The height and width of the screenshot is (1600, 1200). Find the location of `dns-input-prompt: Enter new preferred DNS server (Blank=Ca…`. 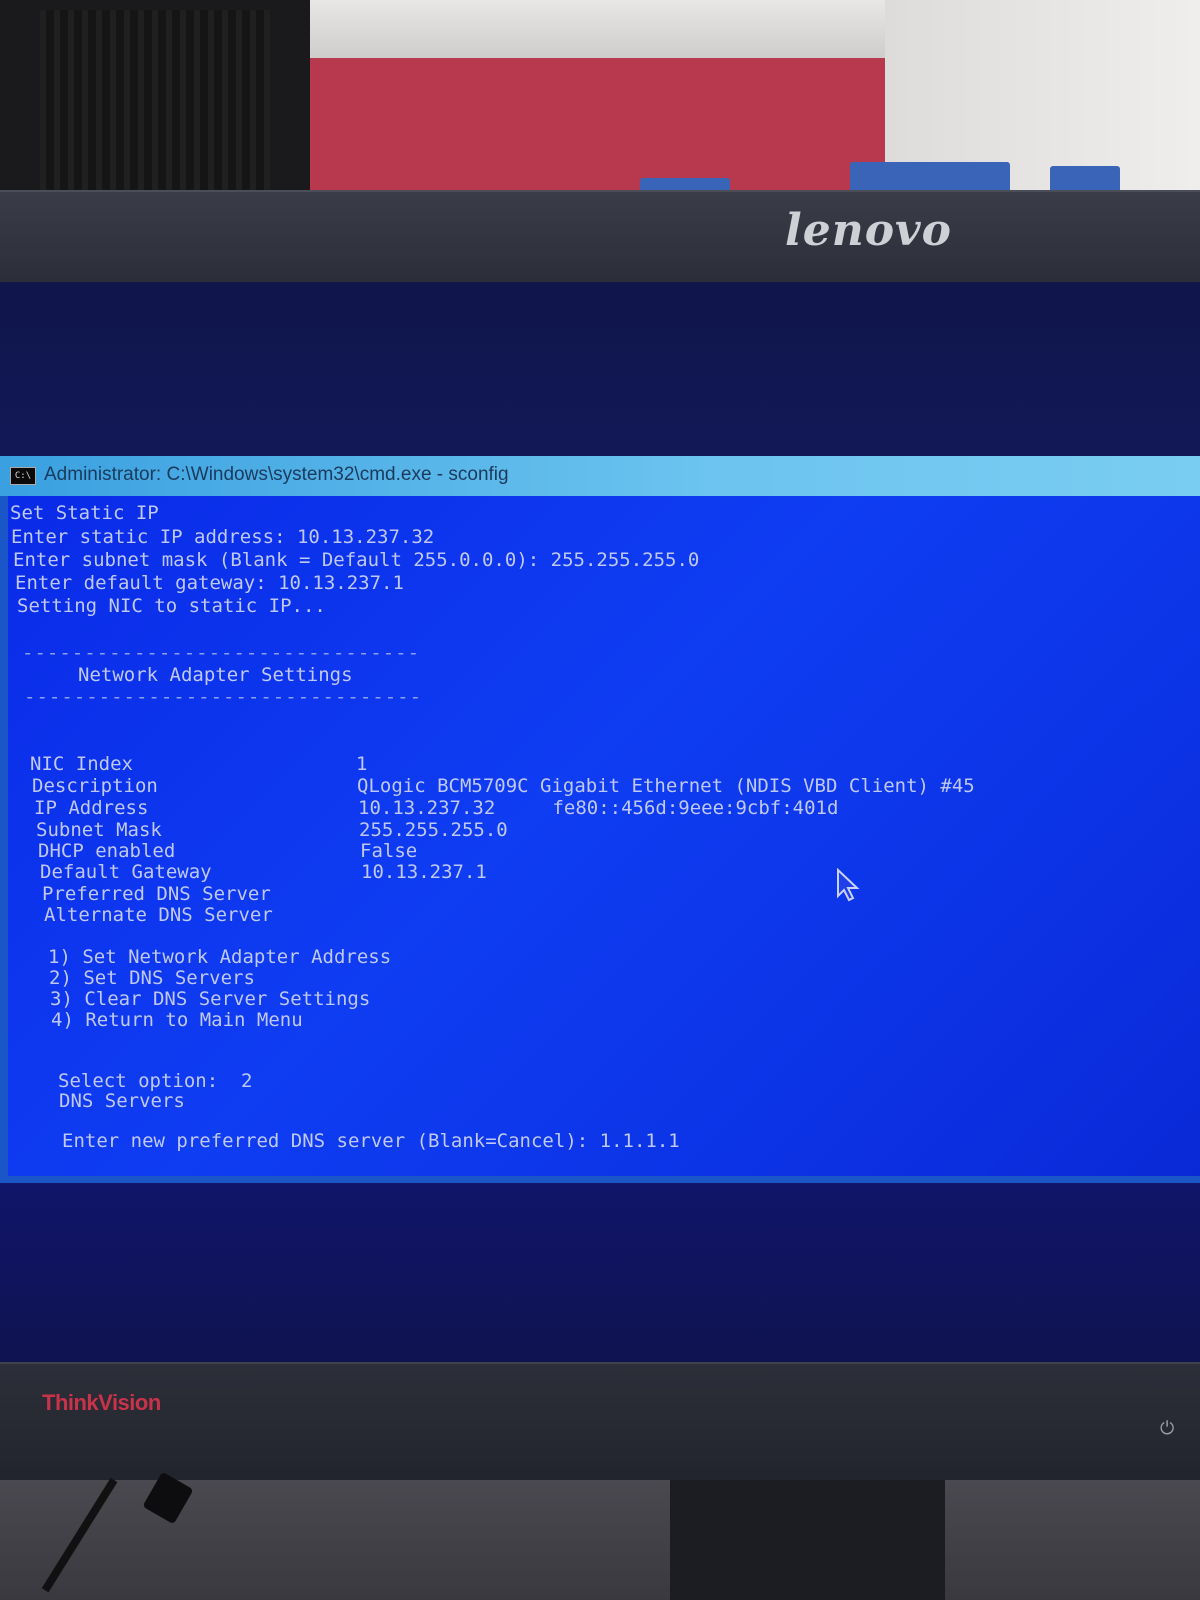

dns-input-prompt: Enter new preferred DNS server (Blank=Ca… is located at coordinates (371, 1141).